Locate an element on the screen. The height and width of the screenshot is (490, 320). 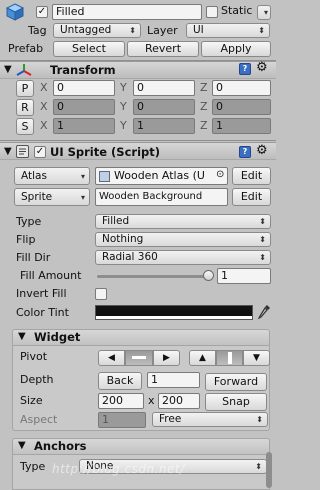
transform-p-z-field: 0 is located at coordinates (241, 88).